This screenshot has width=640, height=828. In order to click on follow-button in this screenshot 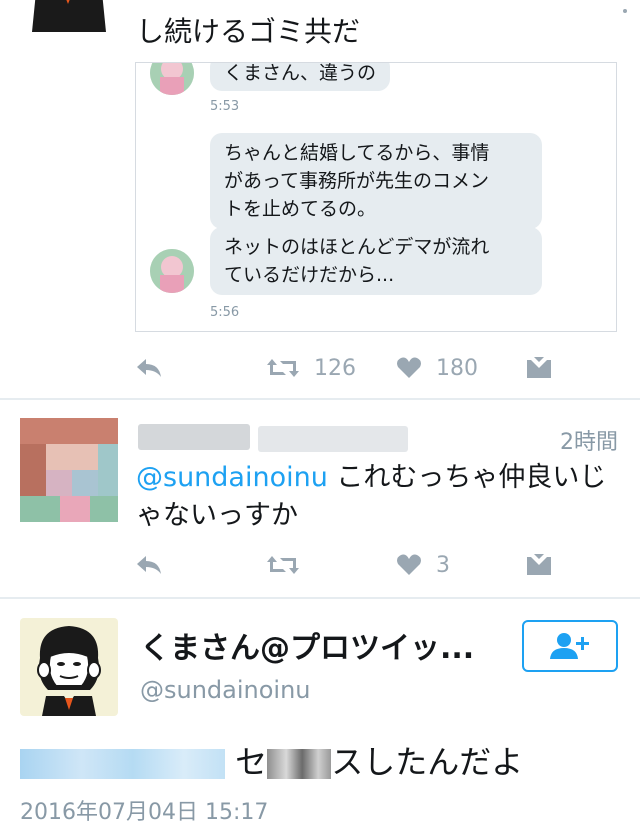, I will do `click(570, 646)`.